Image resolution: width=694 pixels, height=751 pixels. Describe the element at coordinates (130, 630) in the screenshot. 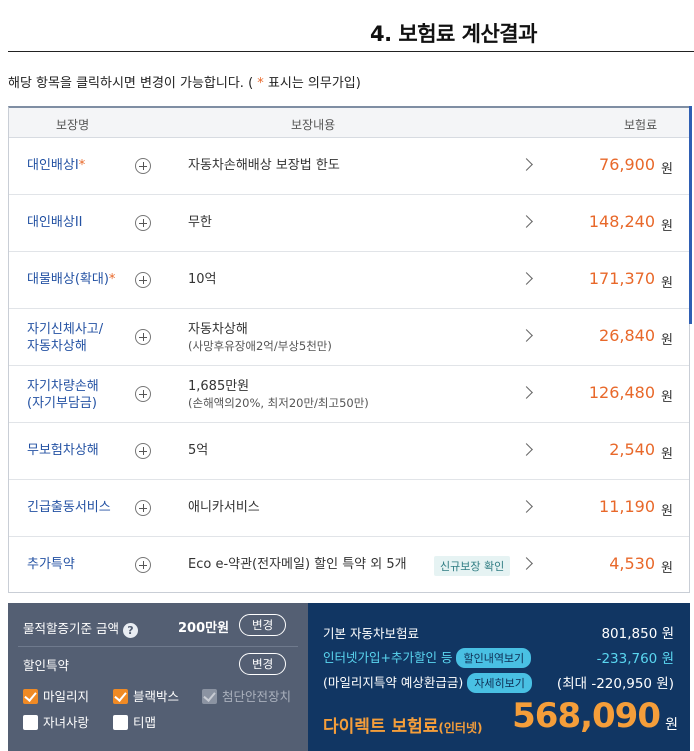

I see `help-icon: ?` at that location.